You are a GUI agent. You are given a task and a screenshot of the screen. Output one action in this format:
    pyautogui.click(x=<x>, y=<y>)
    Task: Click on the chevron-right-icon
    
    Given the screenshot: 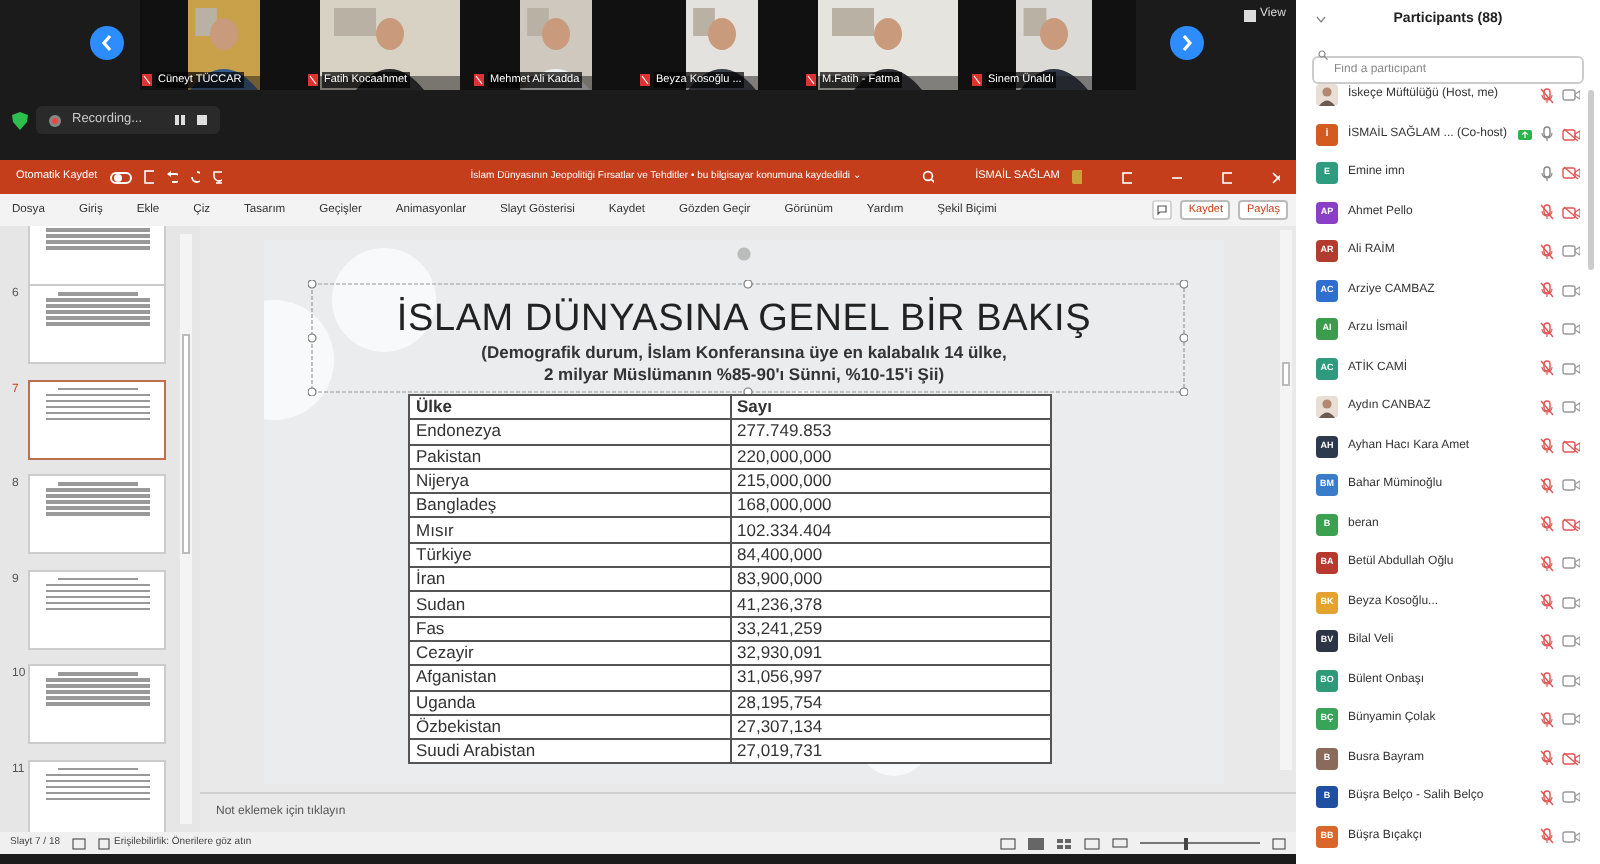 What is the action you would take?
    pyautogui.click(x=1187, y=43)
    